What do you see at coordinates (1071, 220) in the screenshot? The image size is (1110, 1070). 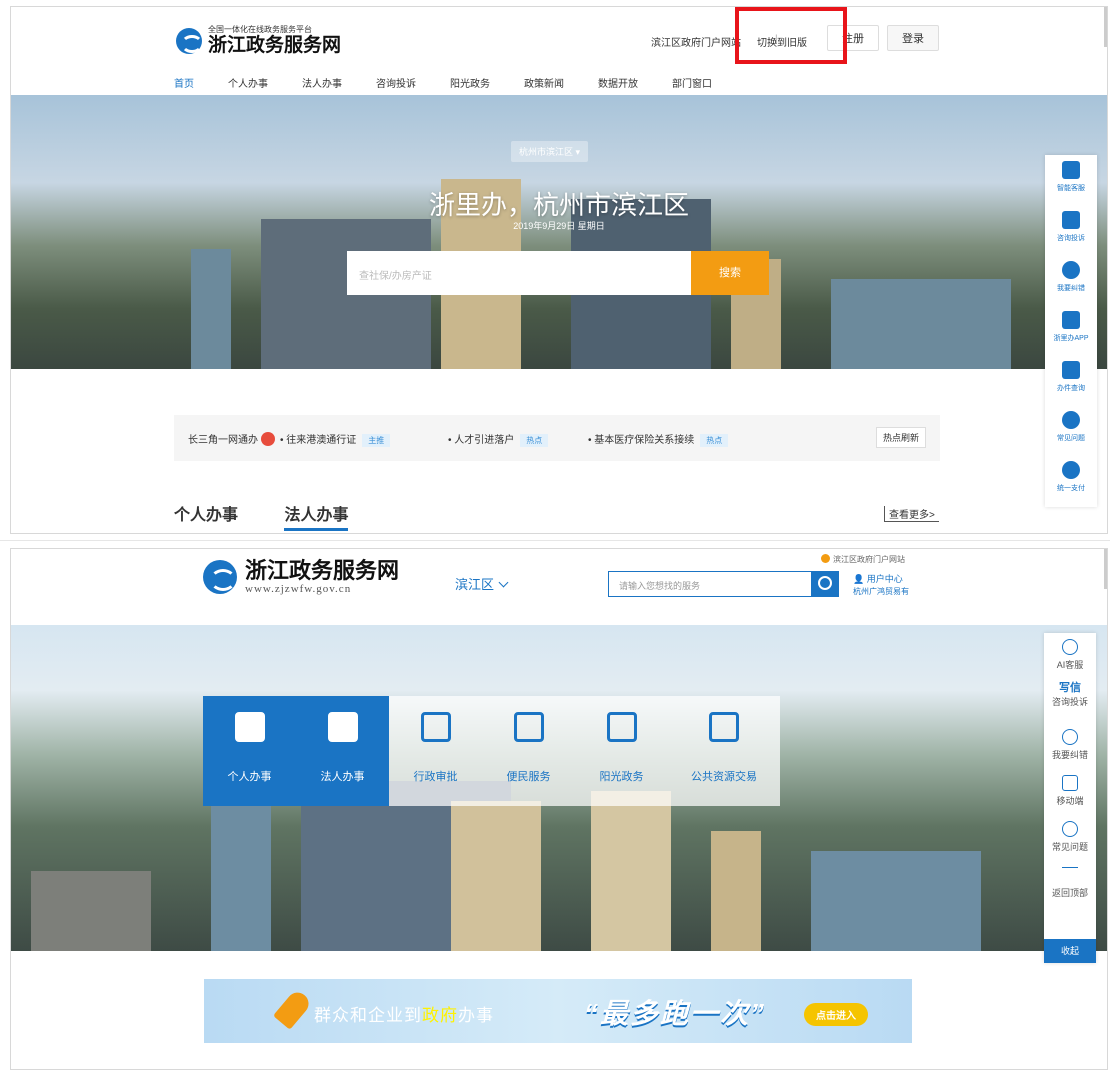 I see `mail-icon` at bounding box center [1071, 220].